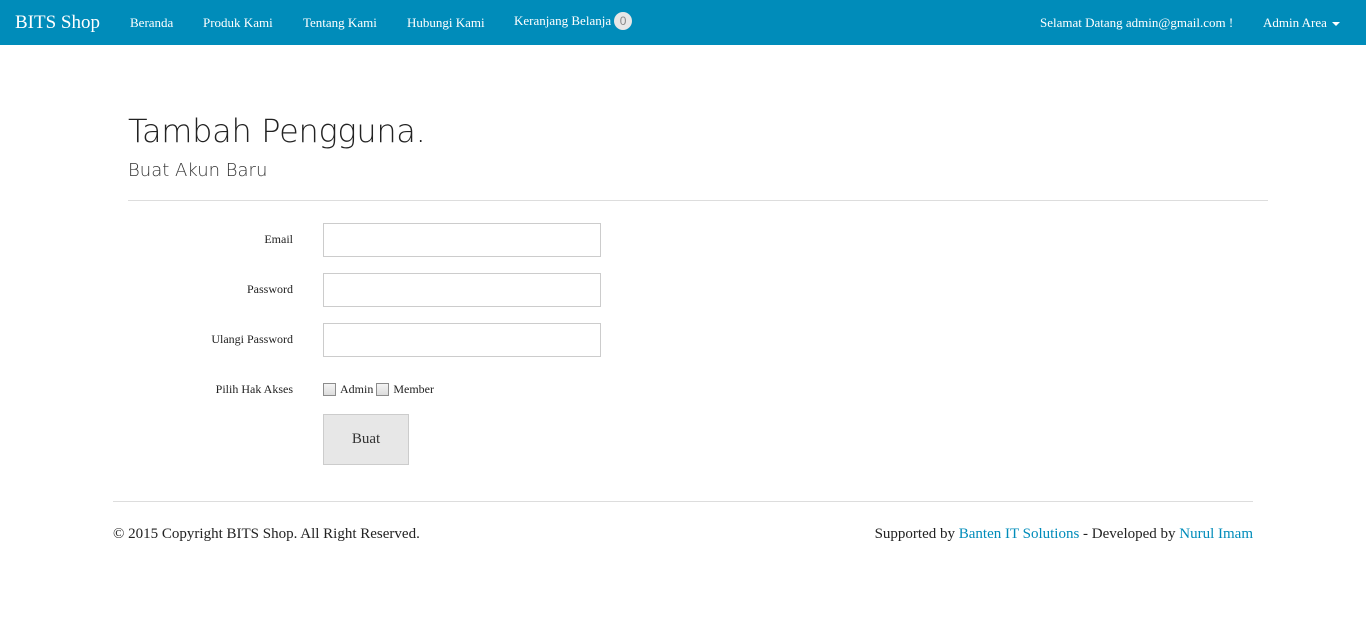 The width and height of the screenshot is (1366, 641). What do you see at coordinates (254, 389) in the screenshot?
I see `access-label: Pilih Hak Akses` at bounding box center [254, 389].